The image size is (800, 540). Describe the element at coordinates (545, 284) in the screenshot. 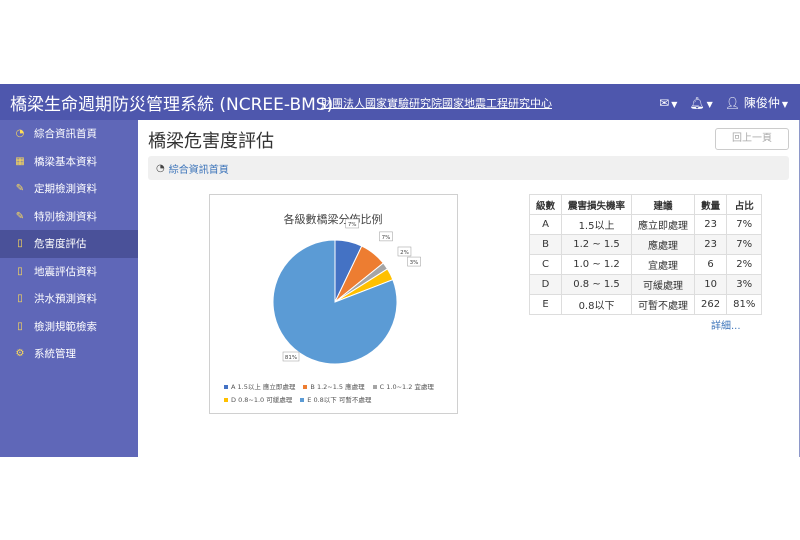

I see `table-cell: D` at that location.